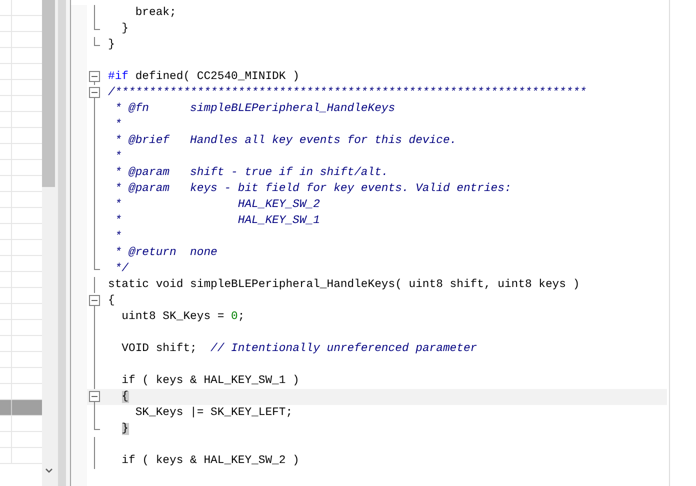  What do you see at coordinates (155, 13) in the screenshot?
I see `code-text: break;` at bounding box center [155, 13].